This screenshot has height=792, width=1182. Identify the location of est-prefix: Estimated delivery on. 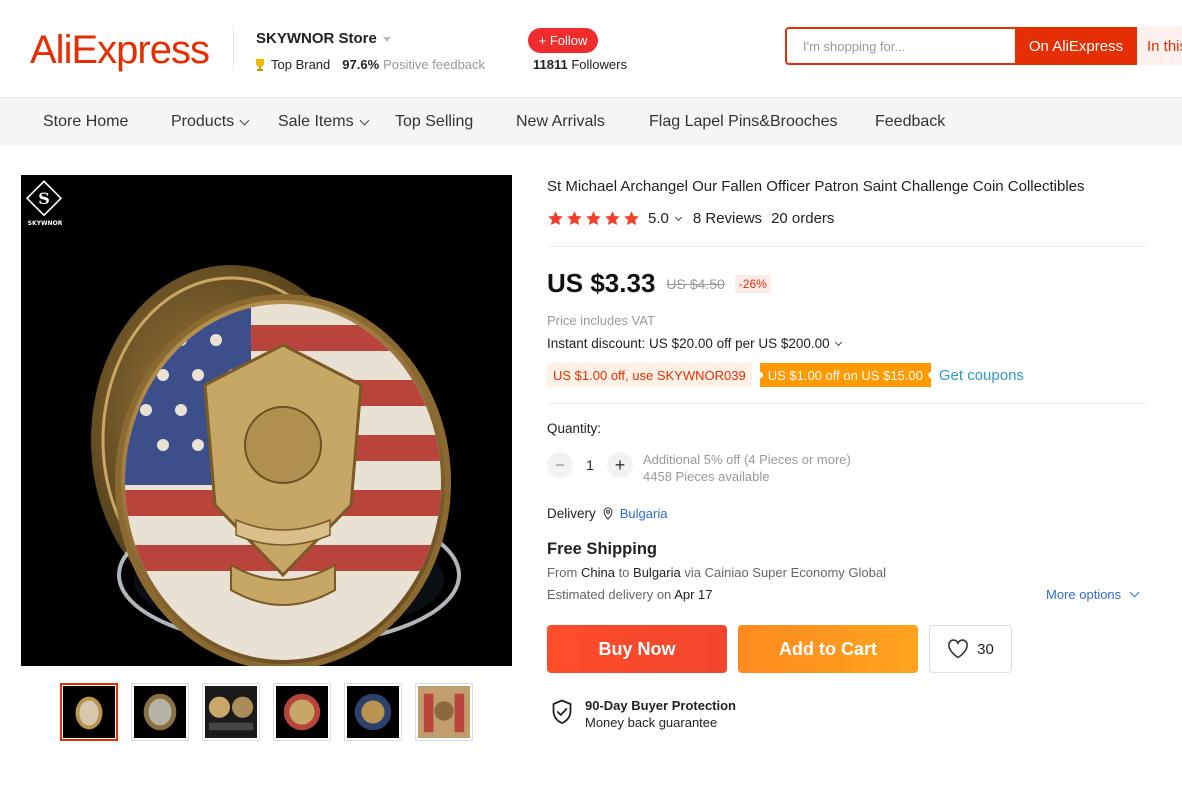
(609, 594).